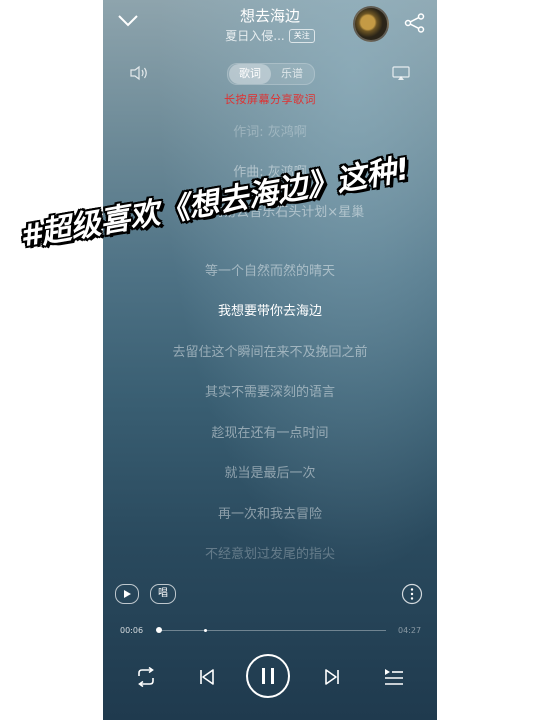 The height and width of the screenshot is (720, 540). What do you see at coordinates (146, 677) in the screenshot?
I see `repeat-icon` at bounding box center [146, 677].